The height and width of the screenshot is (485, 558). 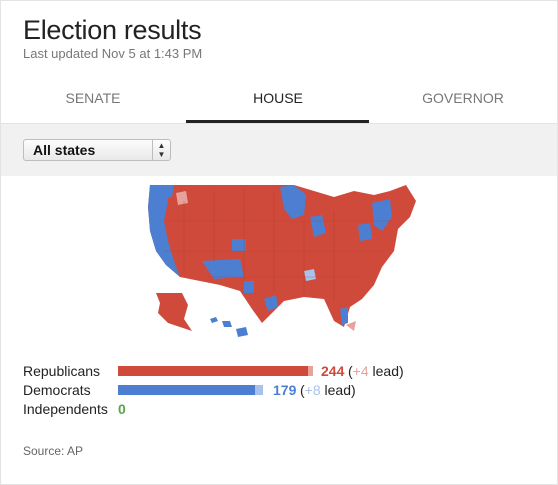 I want to click on republicans-seats: 244, so click(x=333, y=371).